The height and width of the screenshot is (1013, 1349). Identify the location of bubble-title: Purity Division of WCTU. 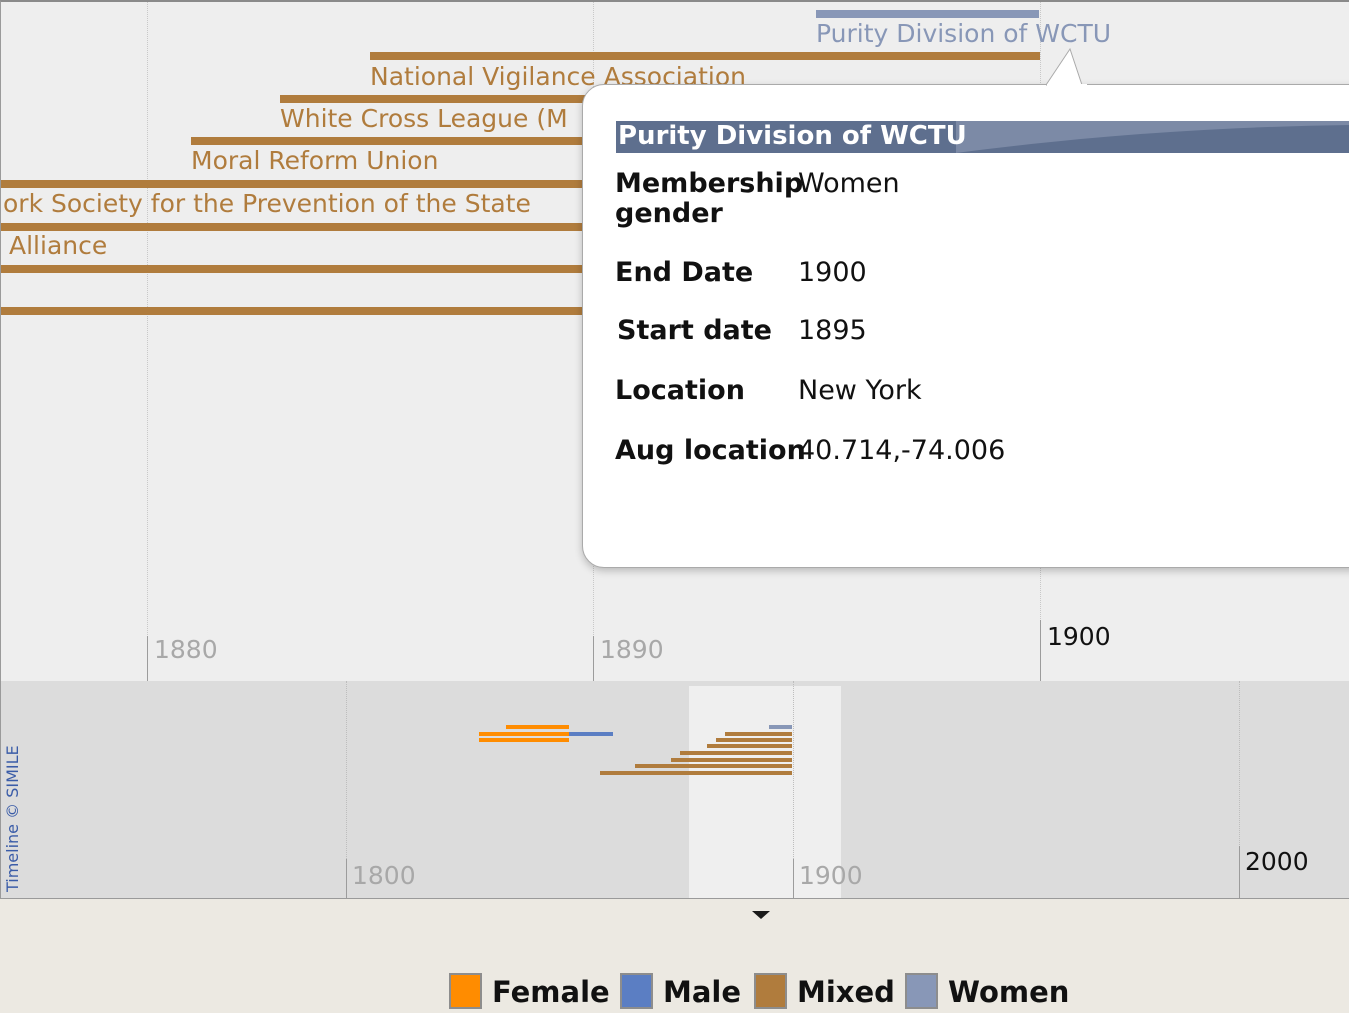
(792, 136).